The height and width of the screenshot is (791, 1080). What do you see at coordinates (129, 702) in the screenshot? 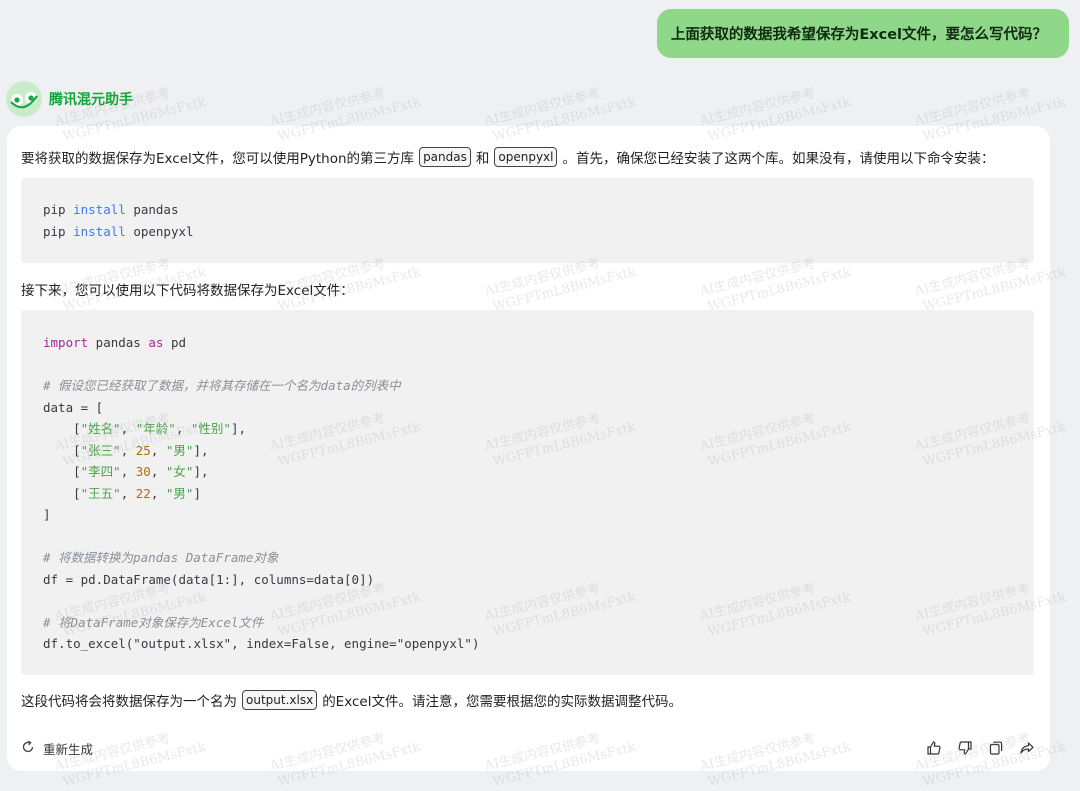
I see `outro-text-part: 这段代码将会将数据保存为一个名为` at bounding box center [129, 702].